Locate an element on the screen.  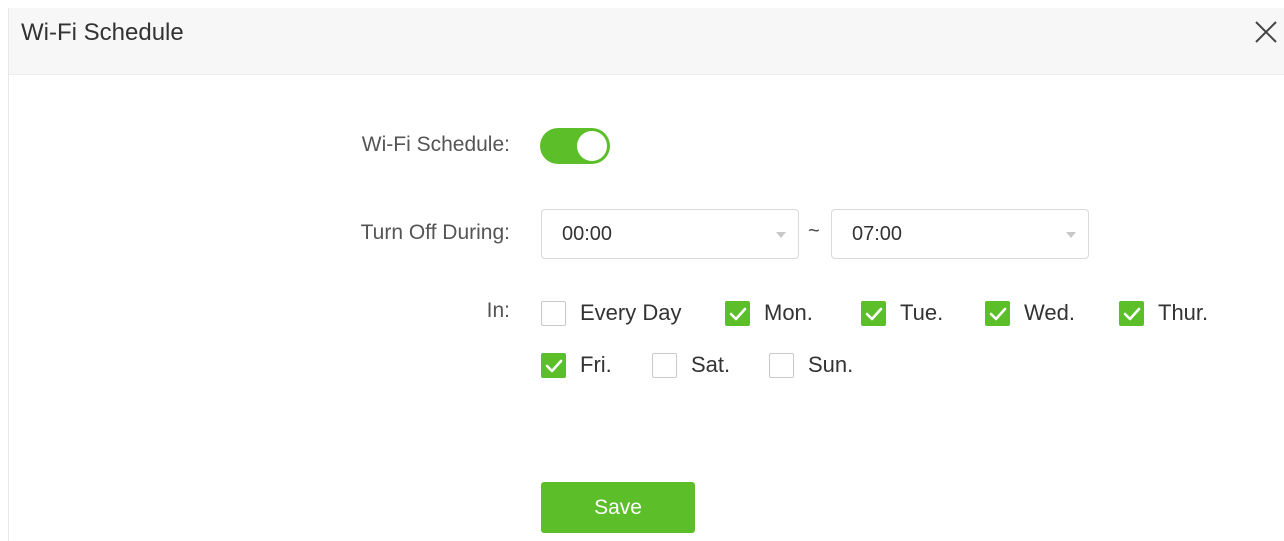
checkbox-label: Every Day is located at coordinates (631, 312).